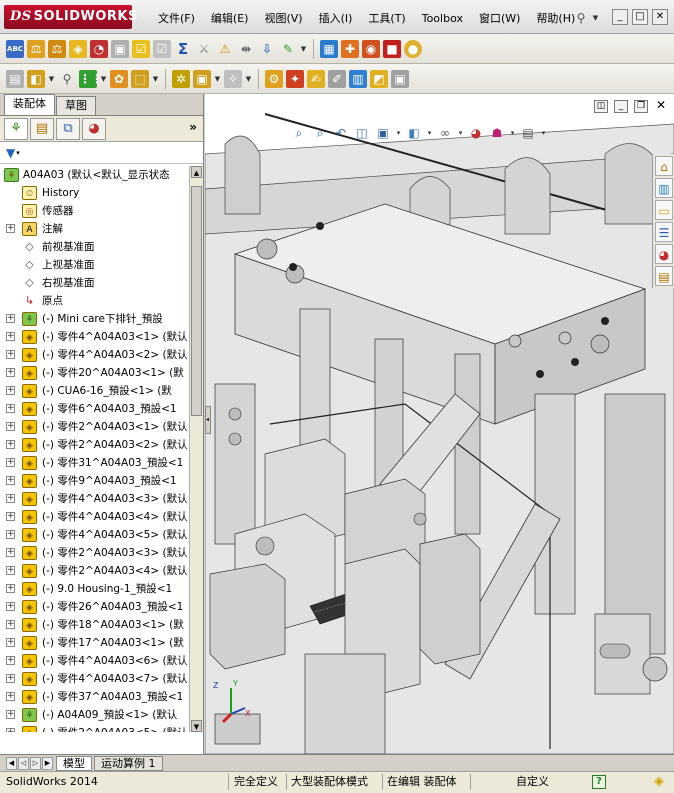 This screenshot has width=674, height=793. I want to click on tree-item: + ⚘ (-) A04A09_預設<1> (默认, so click(95, 715).